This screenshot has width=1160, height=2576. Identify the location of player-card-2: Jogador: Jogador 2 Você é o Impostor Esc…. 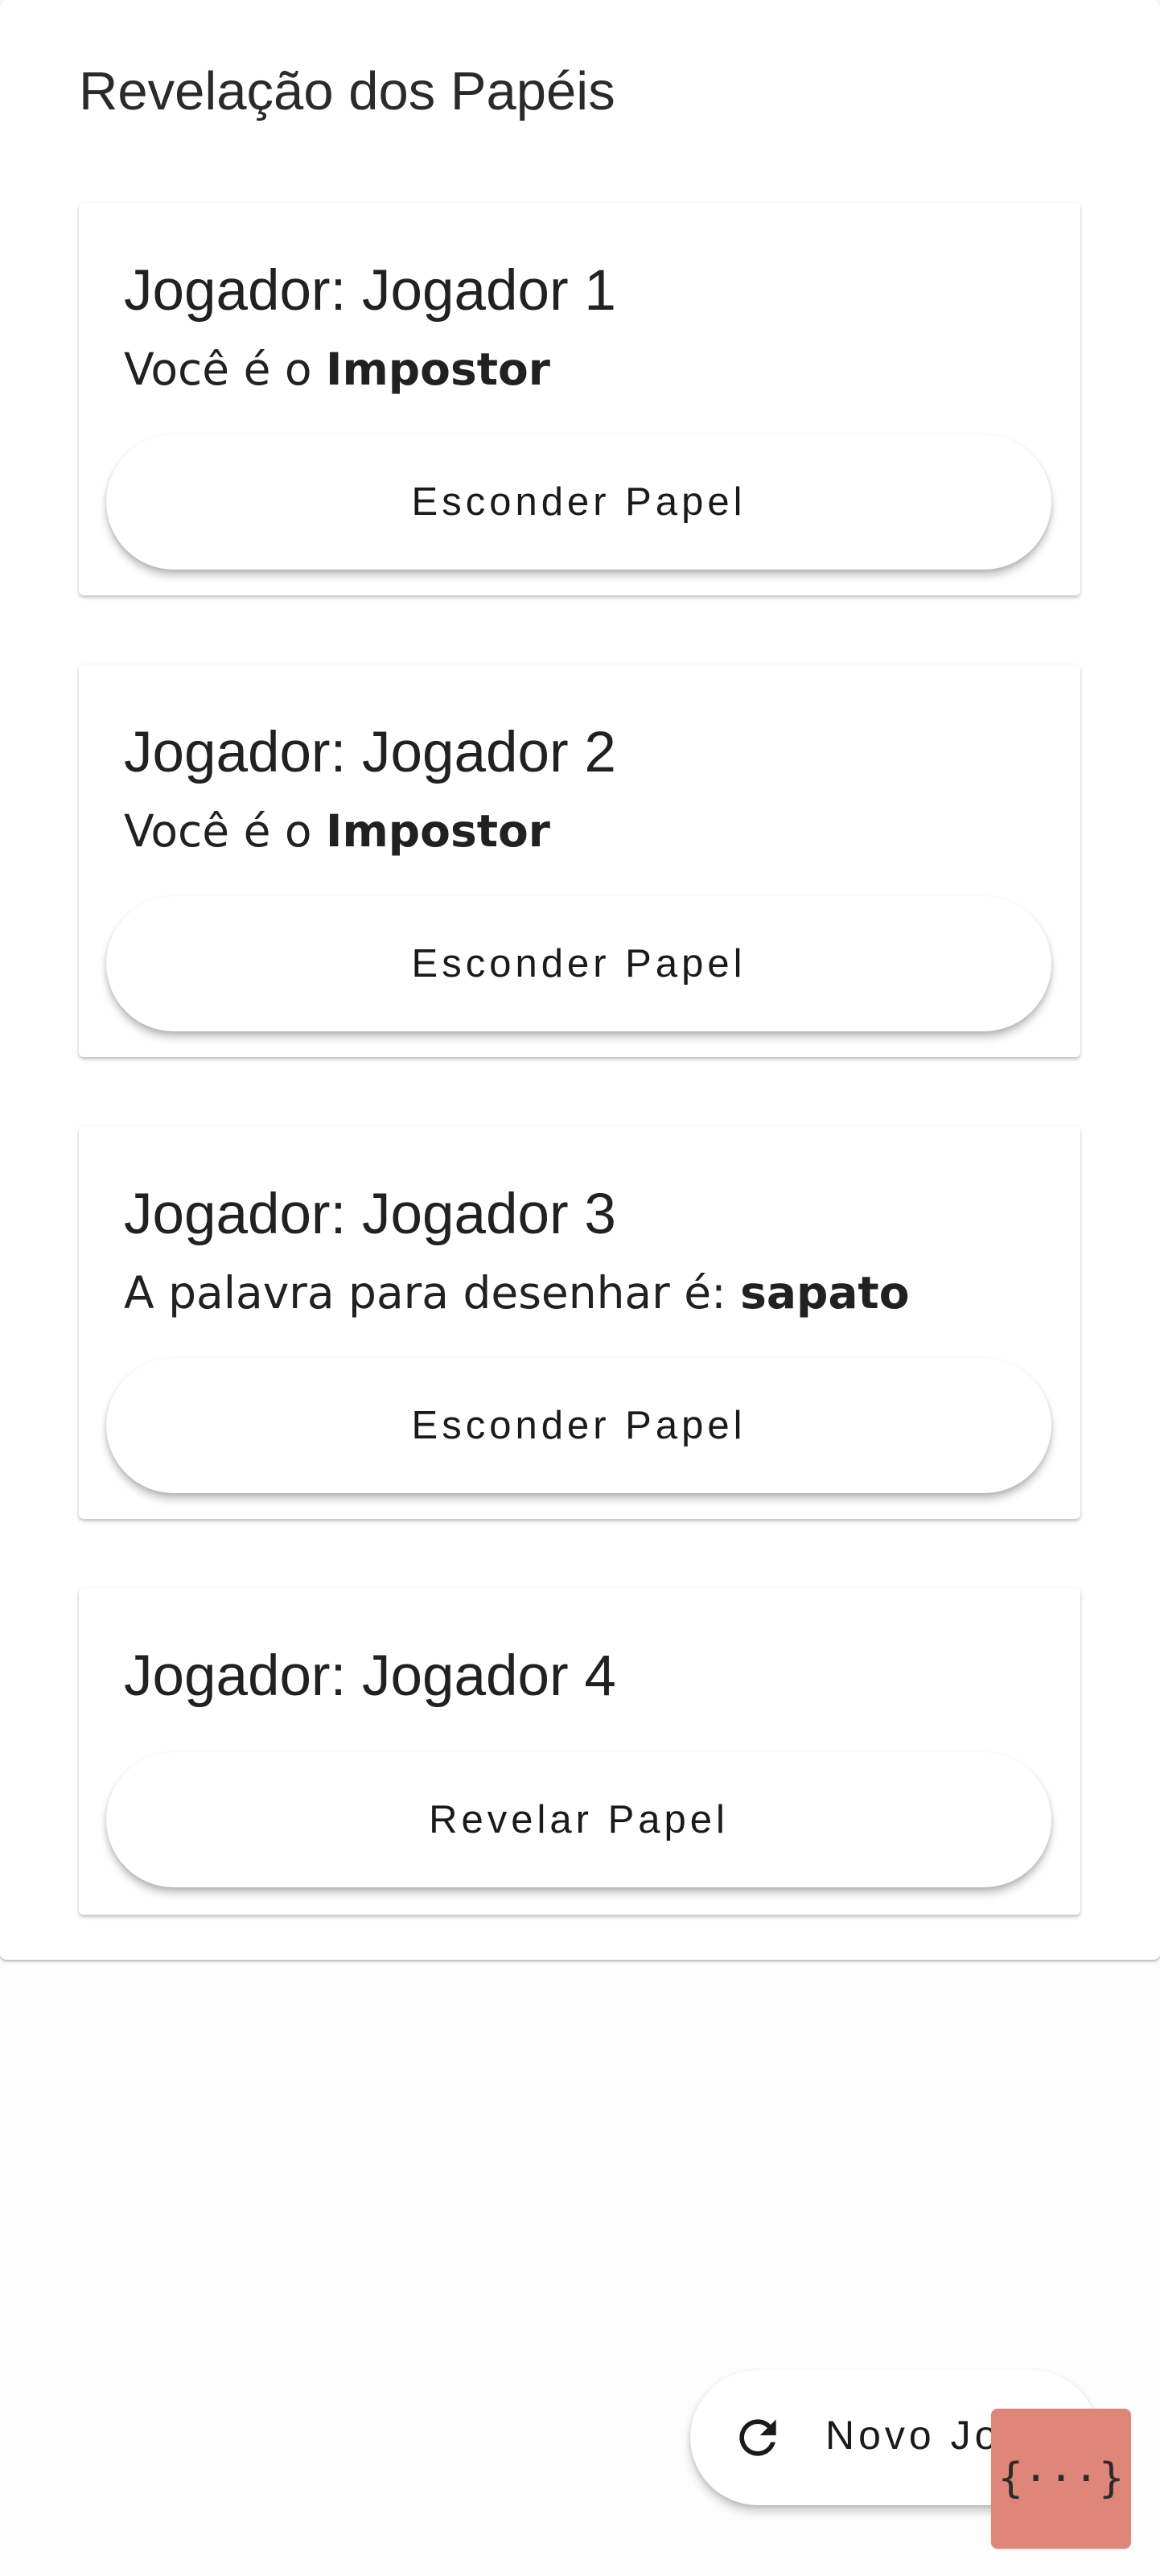
(579, 861).